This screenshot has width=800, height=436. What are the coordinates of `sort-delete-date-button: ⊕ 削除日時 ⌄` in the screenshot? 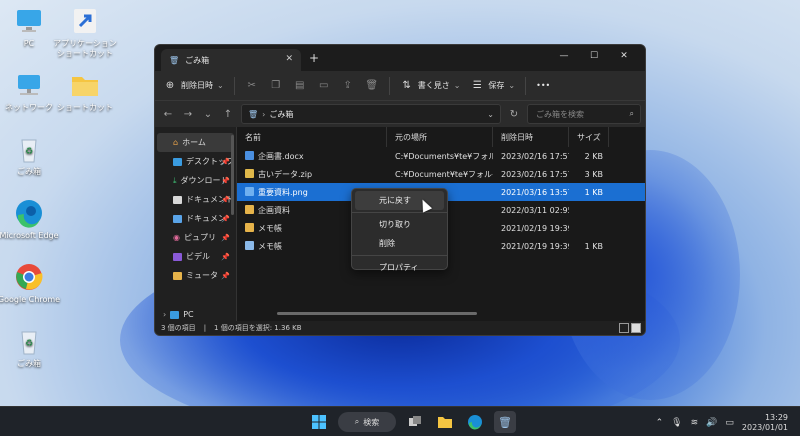 It's located at (193, 86).